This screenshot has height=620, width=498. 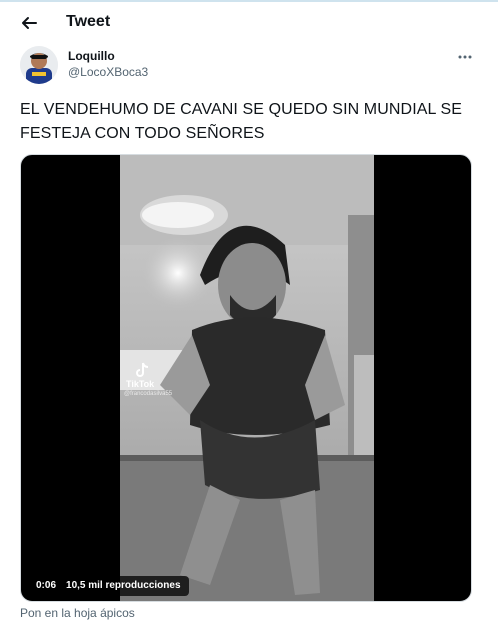 I want to click on video-views: 10,5 mil reproducciones, so click(x=123, y=585).